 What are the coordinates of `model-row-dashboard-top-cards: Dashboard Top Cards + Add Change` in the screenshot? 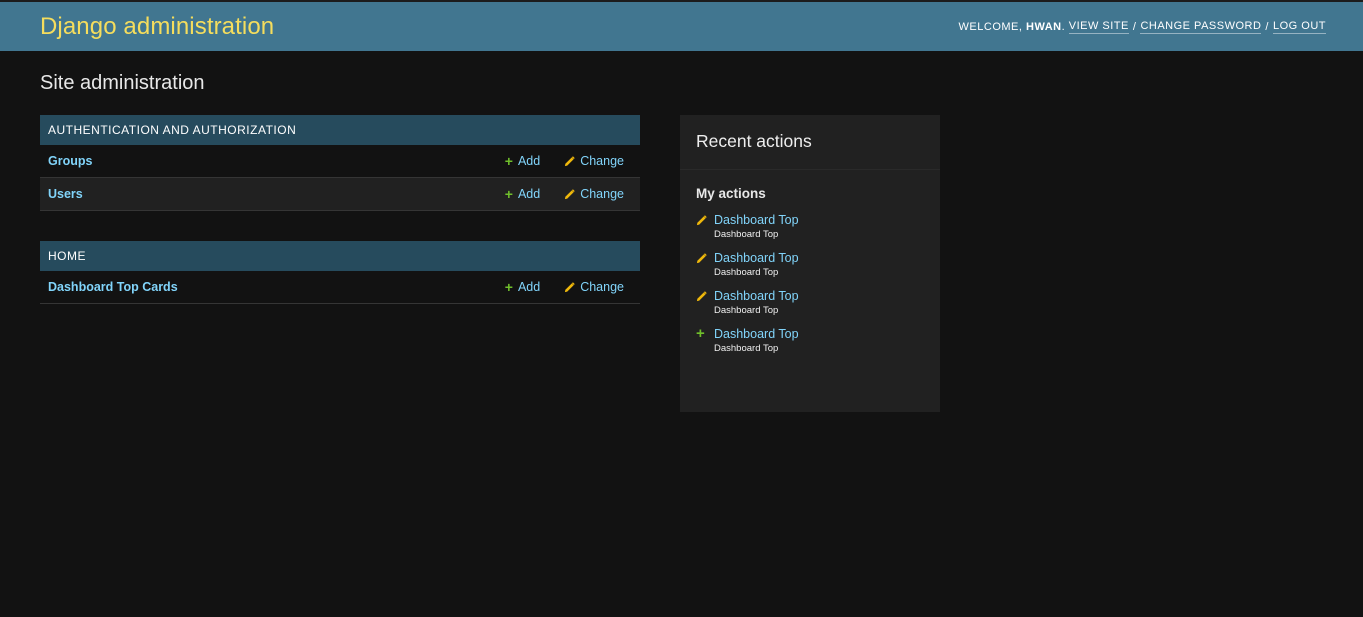 It's located at (340, 287).